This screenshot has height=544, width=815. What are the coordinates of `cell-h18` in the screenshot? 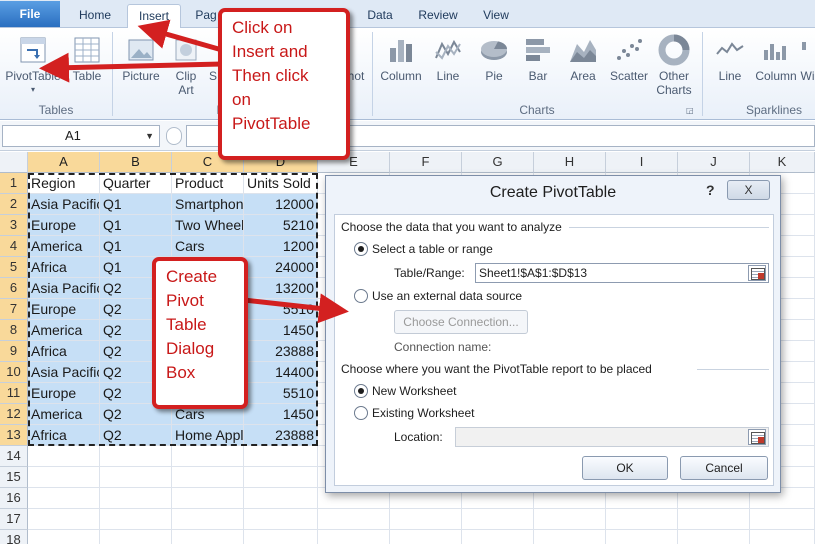 It's located at (570, 537).